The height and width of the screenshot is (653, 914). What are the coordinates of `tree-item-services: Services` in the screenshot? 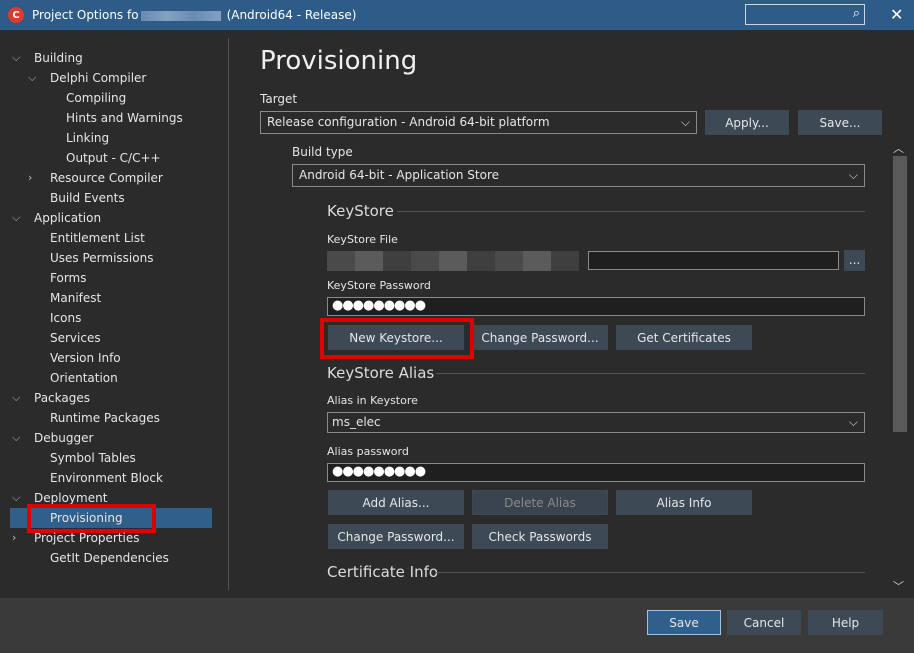 It's located at (75, 338).